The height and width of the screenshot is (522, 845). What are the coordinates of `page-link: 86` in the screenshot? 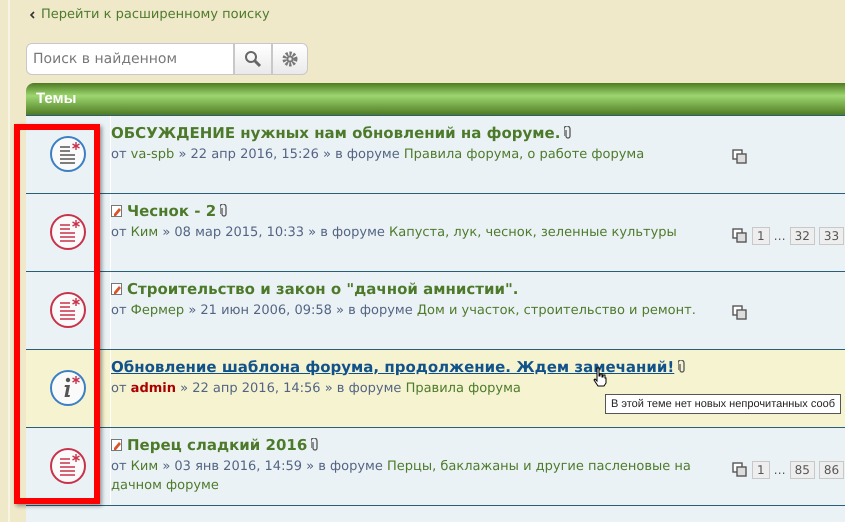 It's located at (831, 469).